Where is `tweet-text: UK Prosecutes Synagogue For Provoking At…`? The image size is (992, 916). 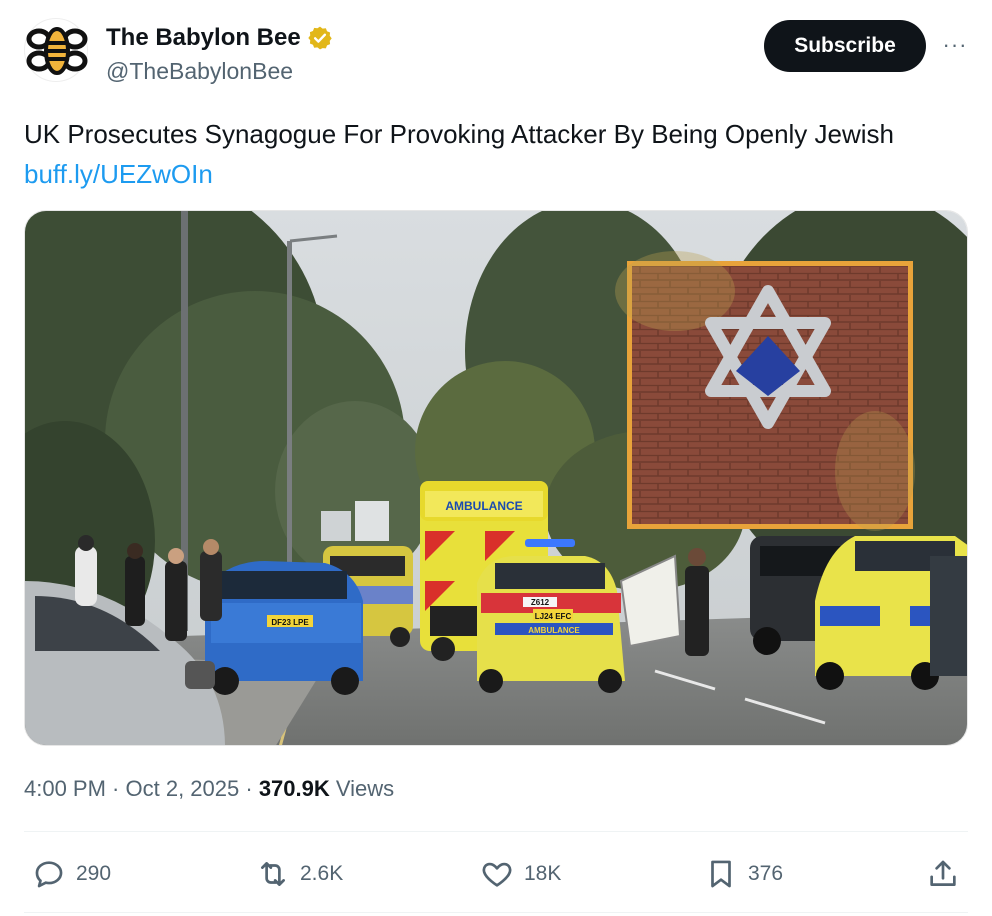
tweet-text: UK Prosecutes Synagogue For Provoking At… is located at coordinates (496, 154).